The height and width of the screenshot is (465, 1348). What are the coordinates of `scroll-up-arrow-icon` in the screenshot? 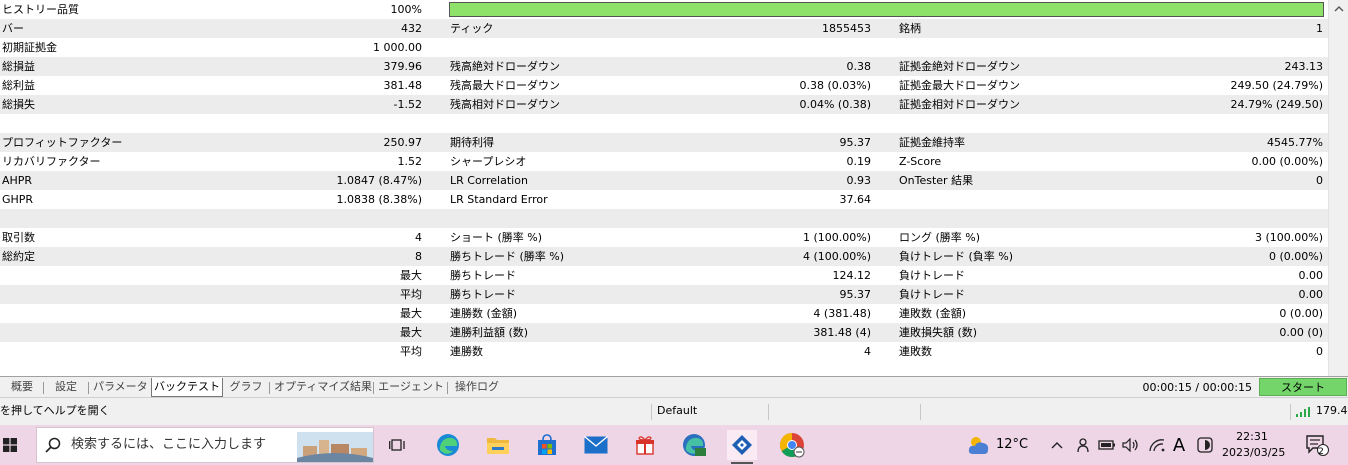 It's located at (1339, 9).